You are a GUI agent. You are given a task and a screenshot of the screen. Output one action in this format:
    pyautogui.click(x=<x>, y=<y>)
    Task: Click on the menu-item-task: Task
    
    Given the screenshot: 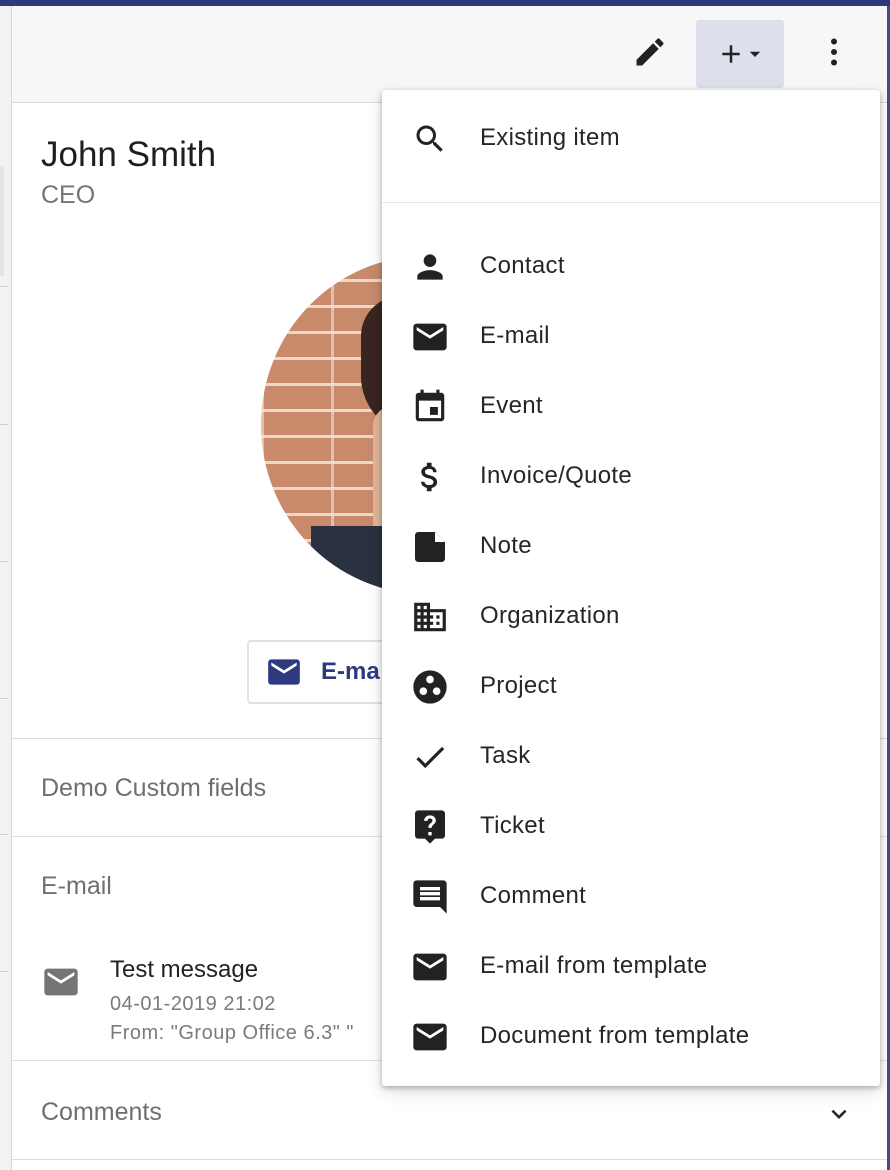 What is the action you would take?
    pyautogui.click(x=631, y=757)
    